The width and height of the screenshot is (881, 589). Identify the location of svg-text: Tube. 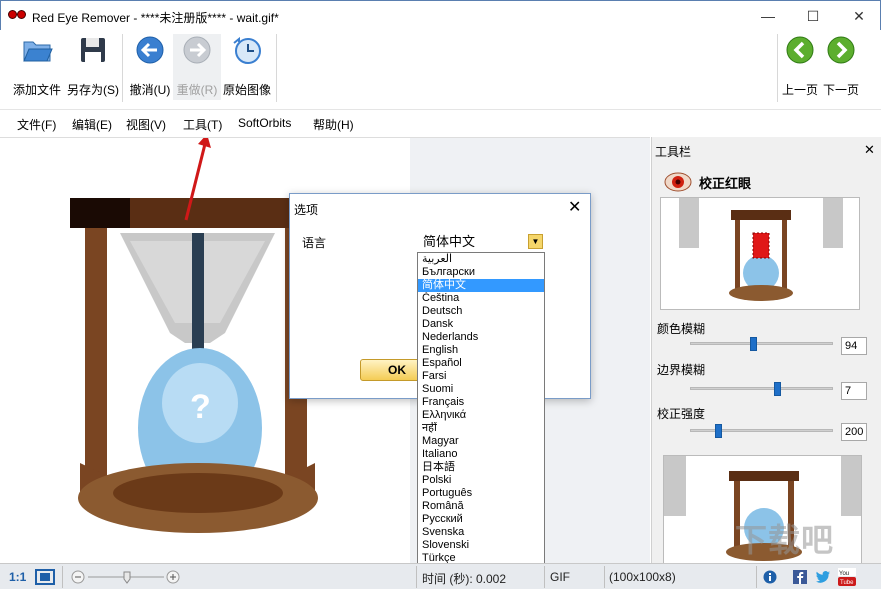
(847, 583).